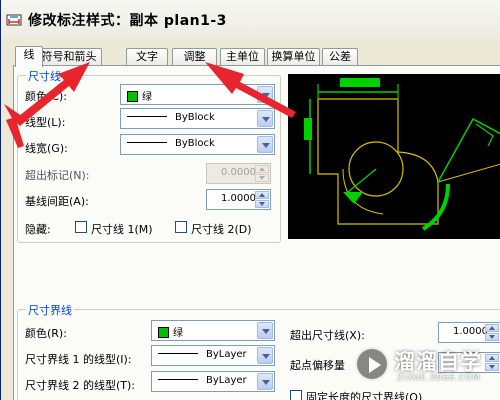 The image size is (500, 400). I want to click on tab-fit: 调整, so click(194, 56).